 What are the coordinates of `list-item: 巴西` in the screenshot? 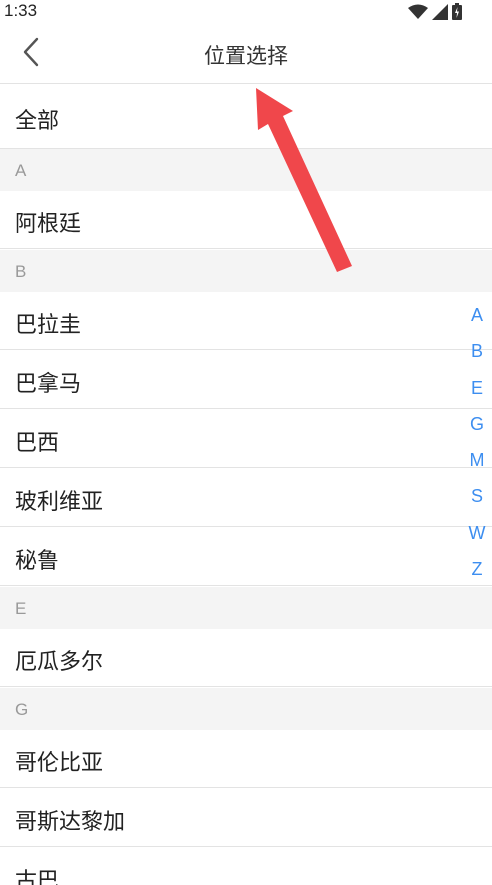 It's located at (246, 439).